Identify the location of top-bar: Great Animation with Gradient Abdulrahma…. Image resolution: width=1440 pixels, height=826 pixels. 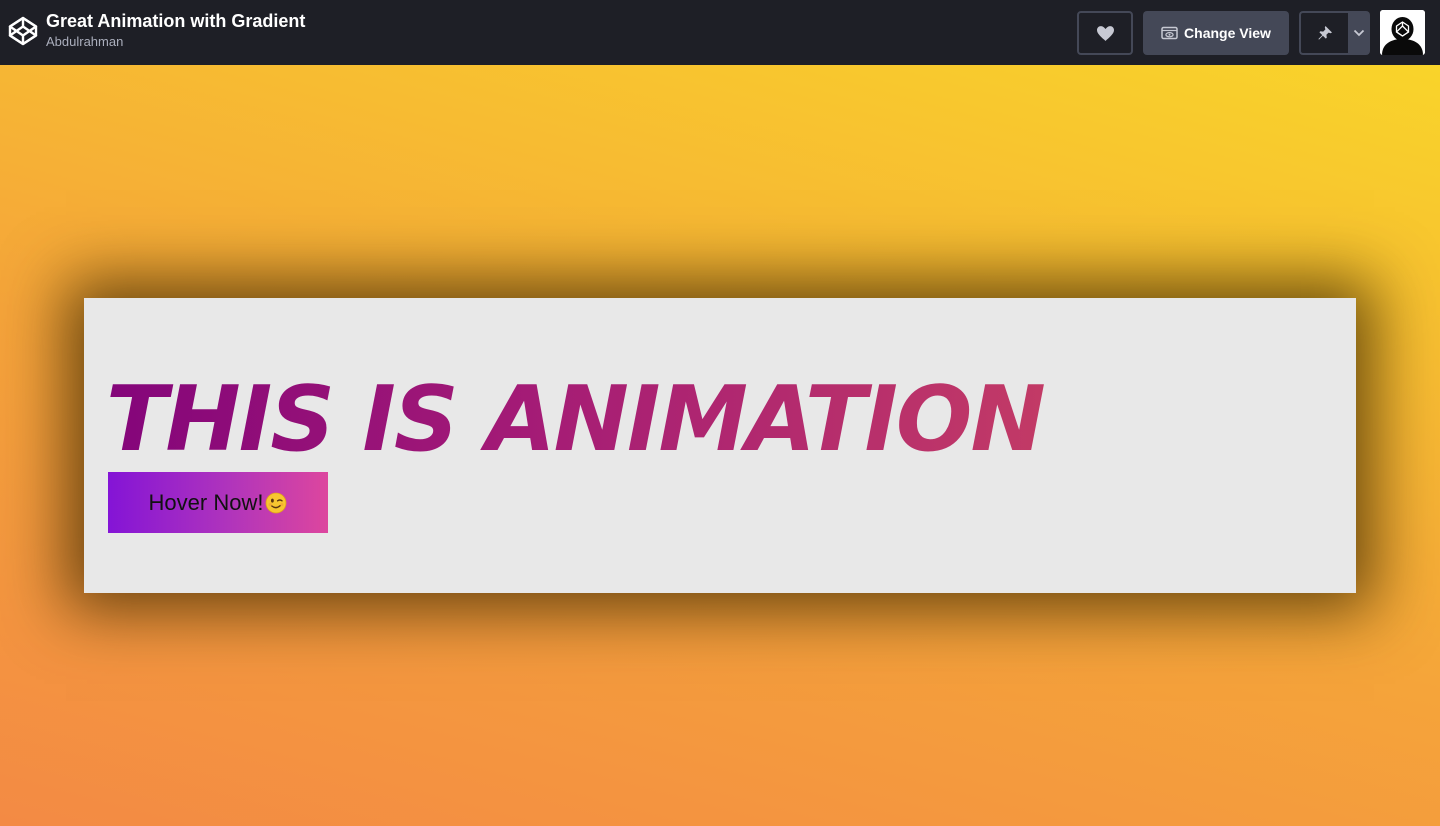
(720, 32).